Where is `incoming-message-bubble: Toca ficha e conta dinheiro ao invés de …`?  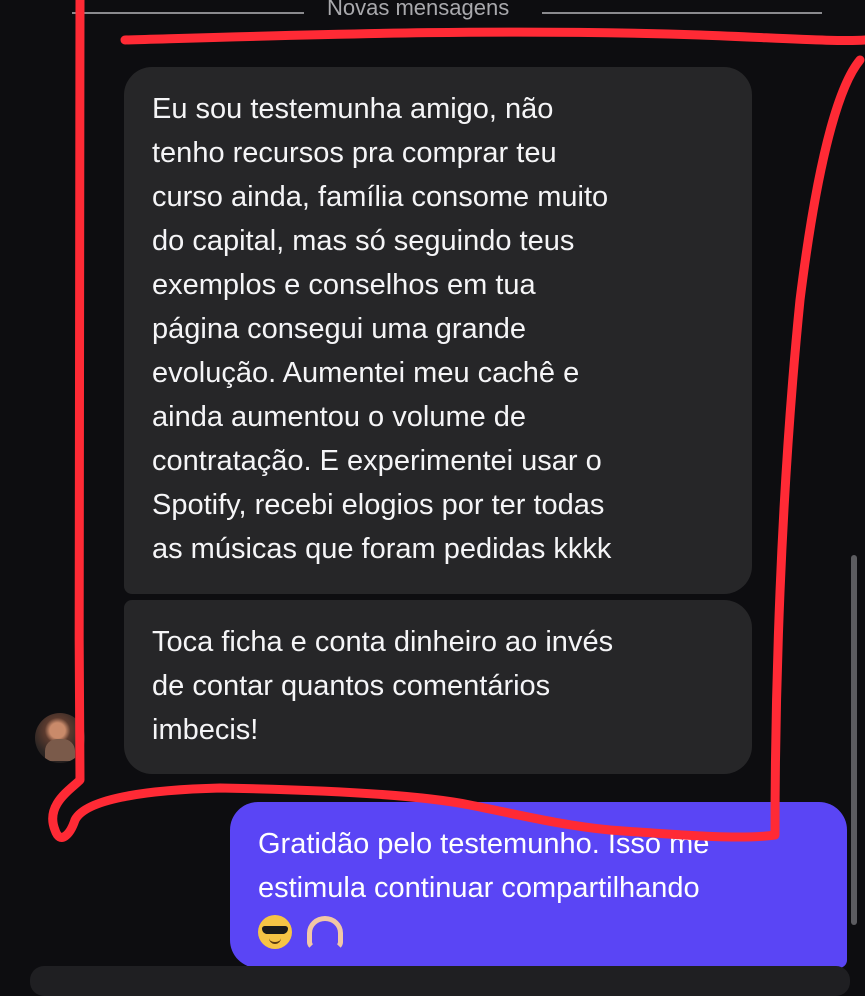
incoming-message-bubble: Toca ficha e conta dinheiro ao invés de … is located at coordinates (438, 687).